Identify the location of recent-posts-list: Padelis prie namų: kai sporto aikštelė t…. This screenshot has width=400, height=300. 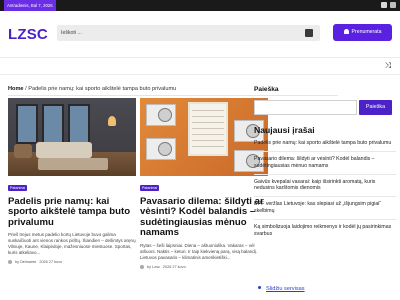
(325, 193).